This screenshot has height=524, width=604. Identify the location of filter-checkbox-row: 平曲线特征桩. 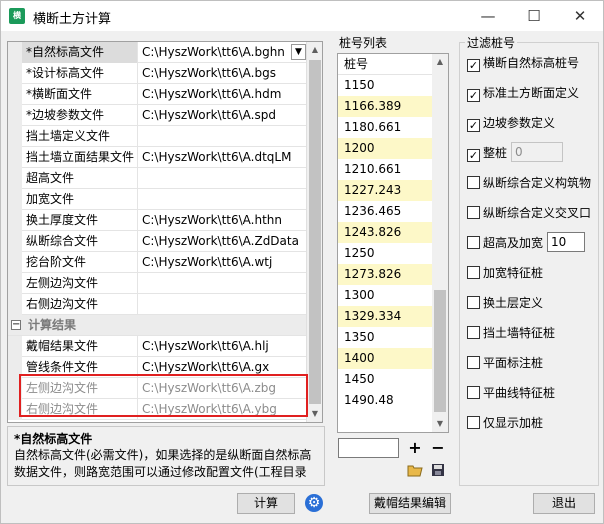
(511, 394).